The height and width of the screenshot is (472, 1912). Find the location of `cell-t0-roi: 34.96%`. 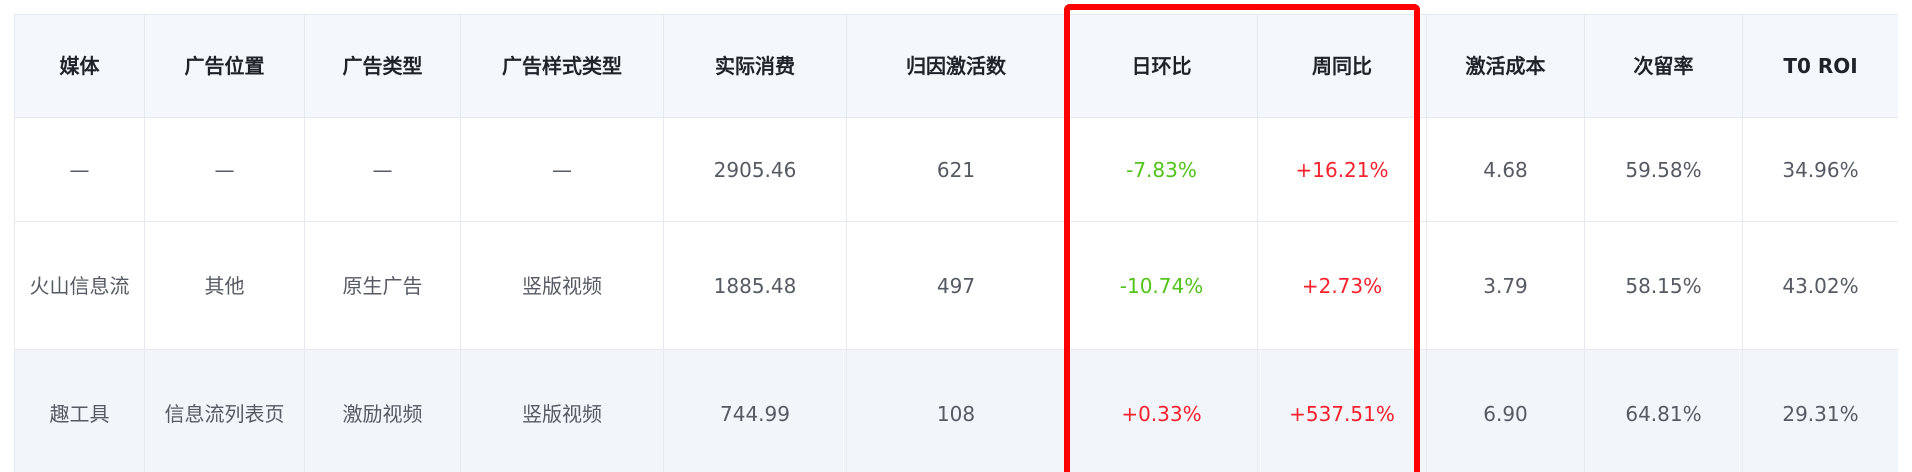

cell-t0-roi: 34.96% is located at coordinates (1820, 169).